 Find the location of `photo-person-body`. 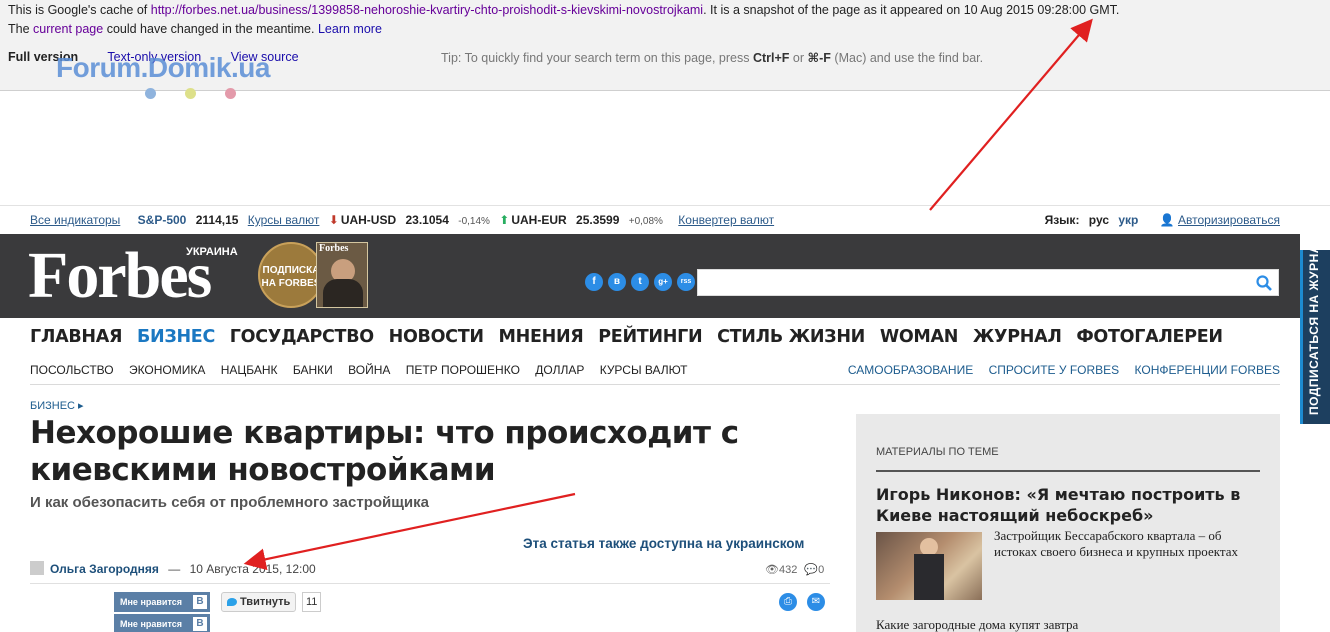

photo-person-body is located at coordinates (929, 577).